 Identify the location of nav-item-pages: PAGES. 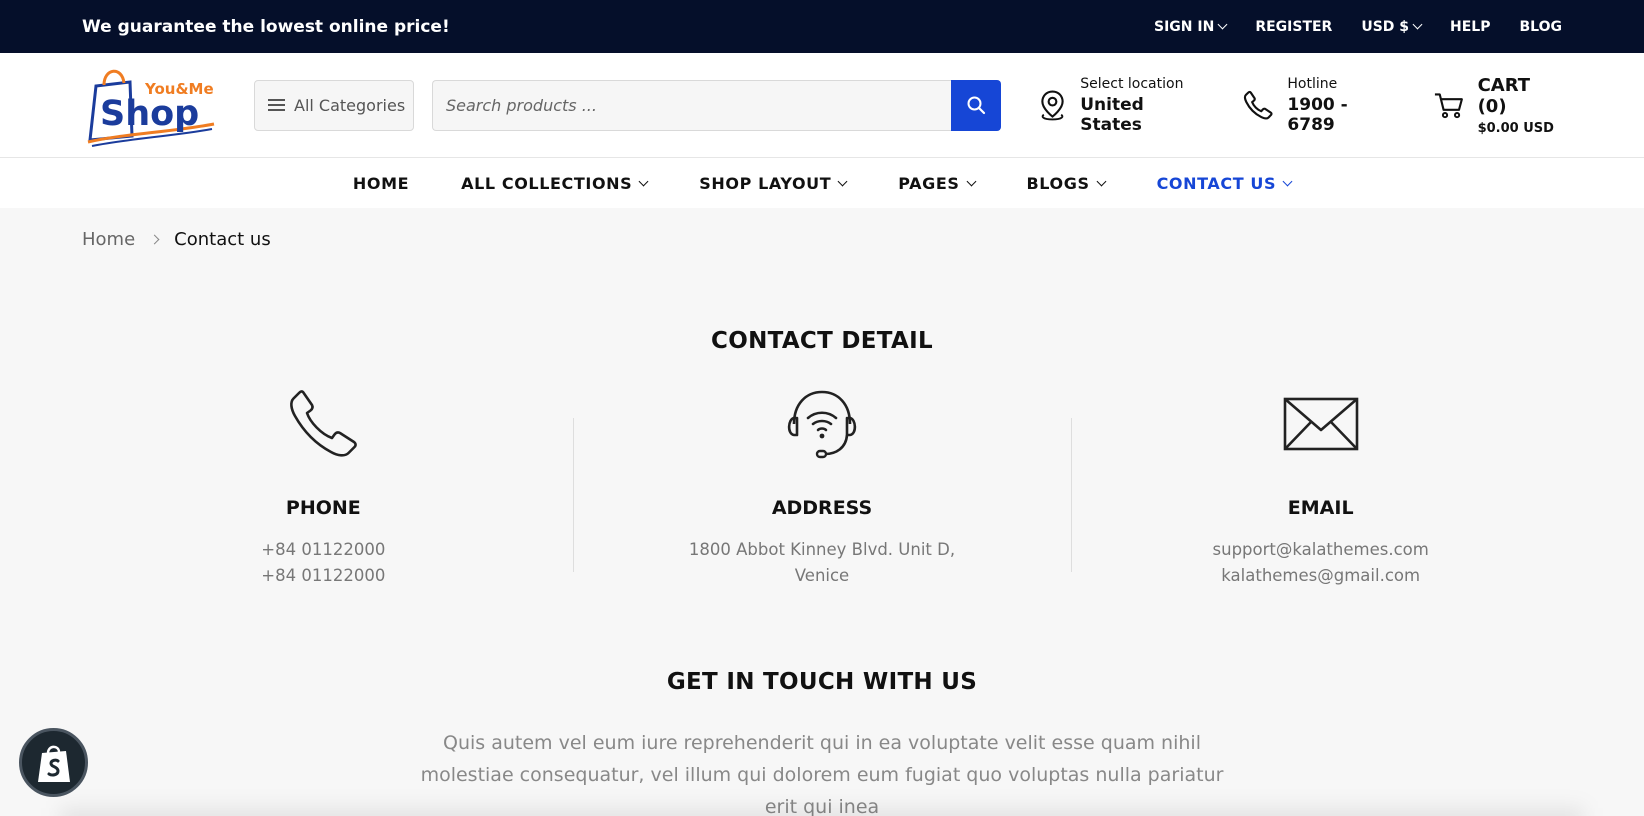
(937, 183).